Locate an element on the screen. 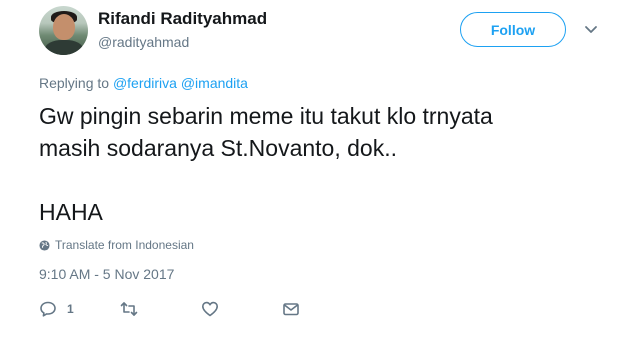  reply-action: 1 is located at coordinates (56, 309).